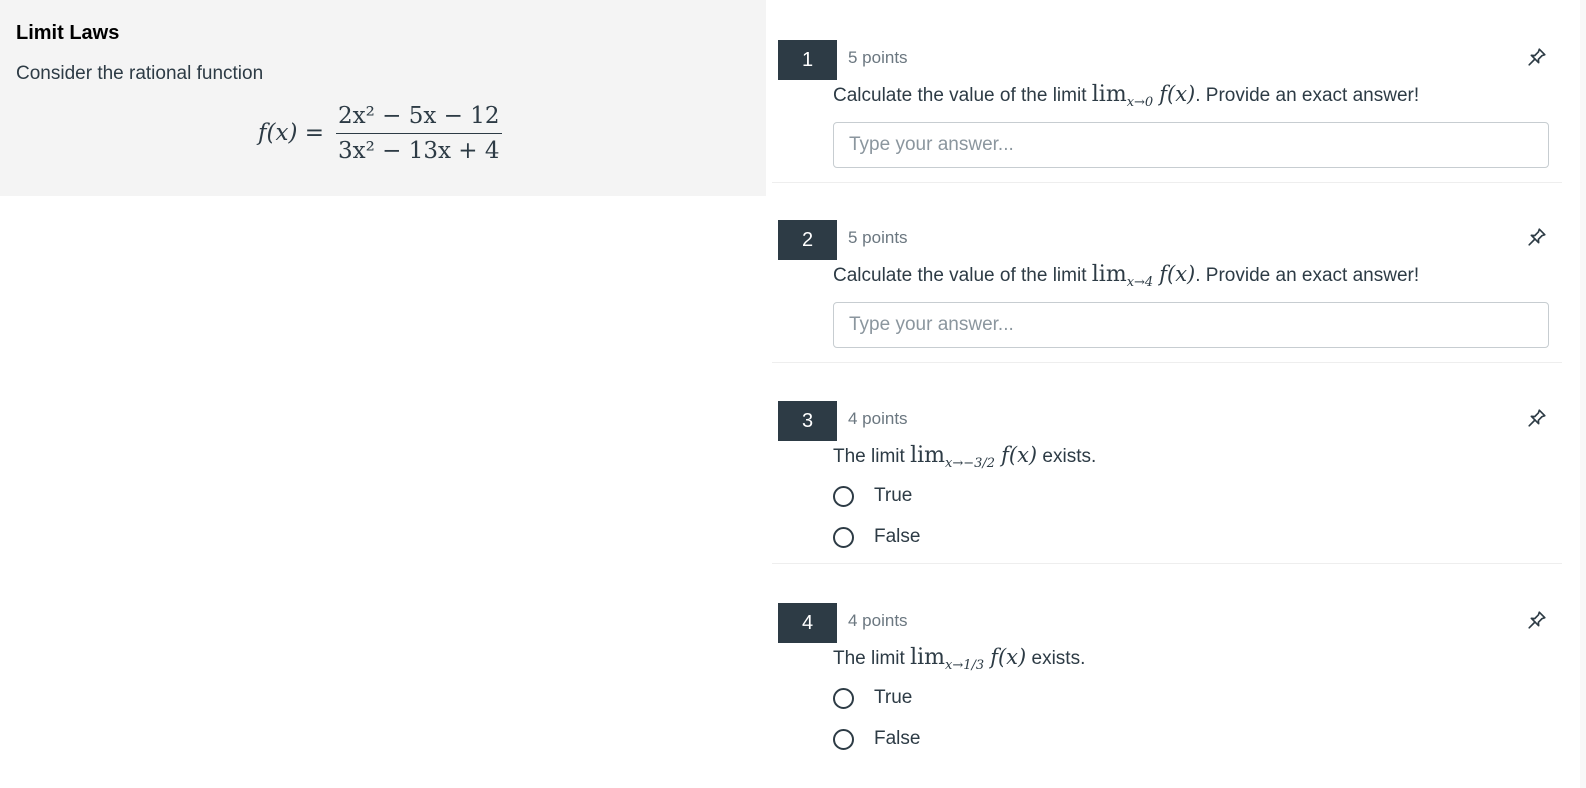 This screenshot has height=788, width=1586. What do you see at coordinates (419, 118) in the screenshot?
I see `formula-numerator: 2x² − 5x − 12` at bounding box center [419, 118].